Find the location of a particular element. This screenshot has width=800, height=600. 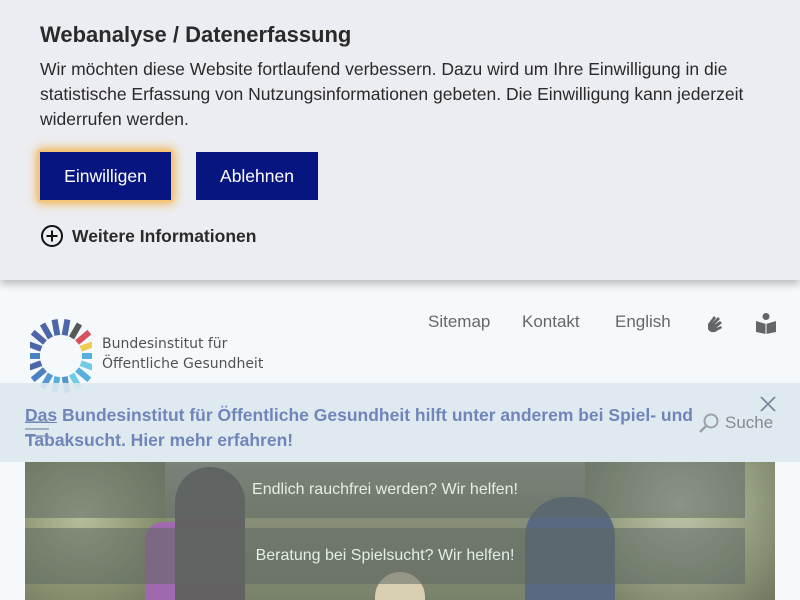

consent-title: Webanalyse / Datenerfassung is located at coordinates (196, 34).